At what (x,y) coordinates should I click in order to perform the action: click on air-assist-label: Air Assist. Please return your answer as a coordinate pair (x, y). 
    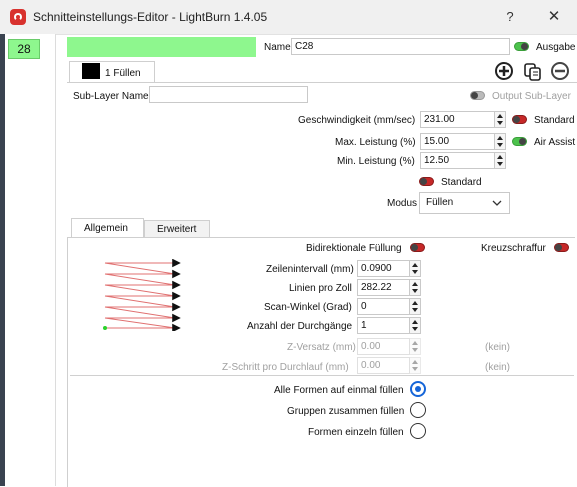
    Looking at the image, I should click on (555, 142).